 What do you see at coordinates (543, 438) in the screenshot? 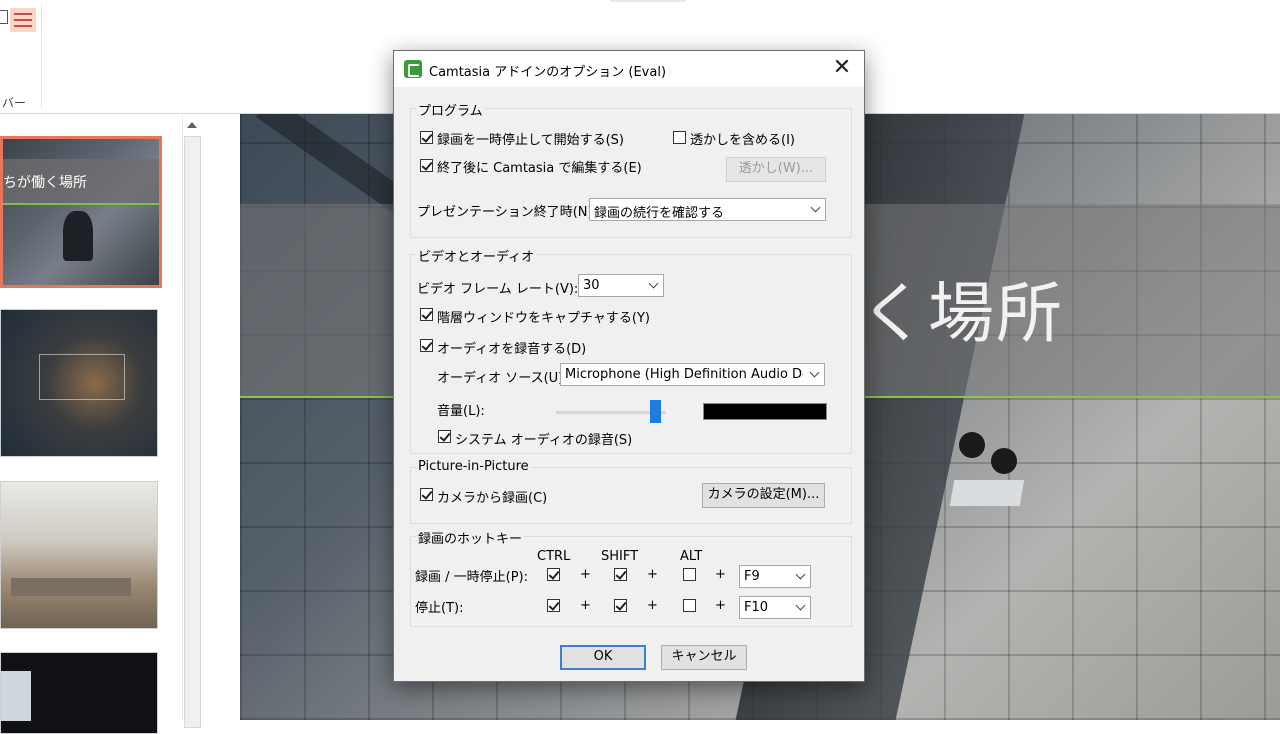
I see `system-audio-label: システム オーディオの録音(S)` at bounding box center [543, 438].